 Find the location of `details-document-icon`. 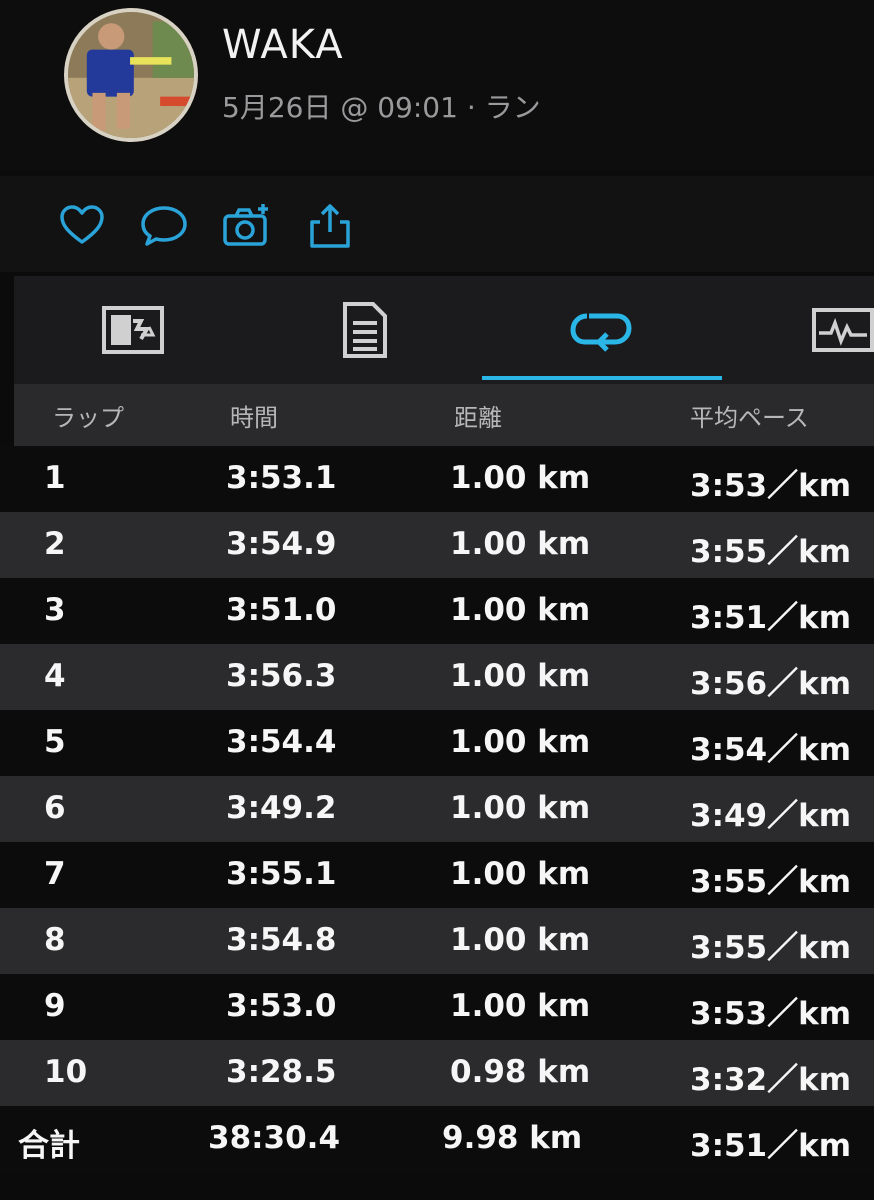

details-document-icon is located at coordinates (365, 330).